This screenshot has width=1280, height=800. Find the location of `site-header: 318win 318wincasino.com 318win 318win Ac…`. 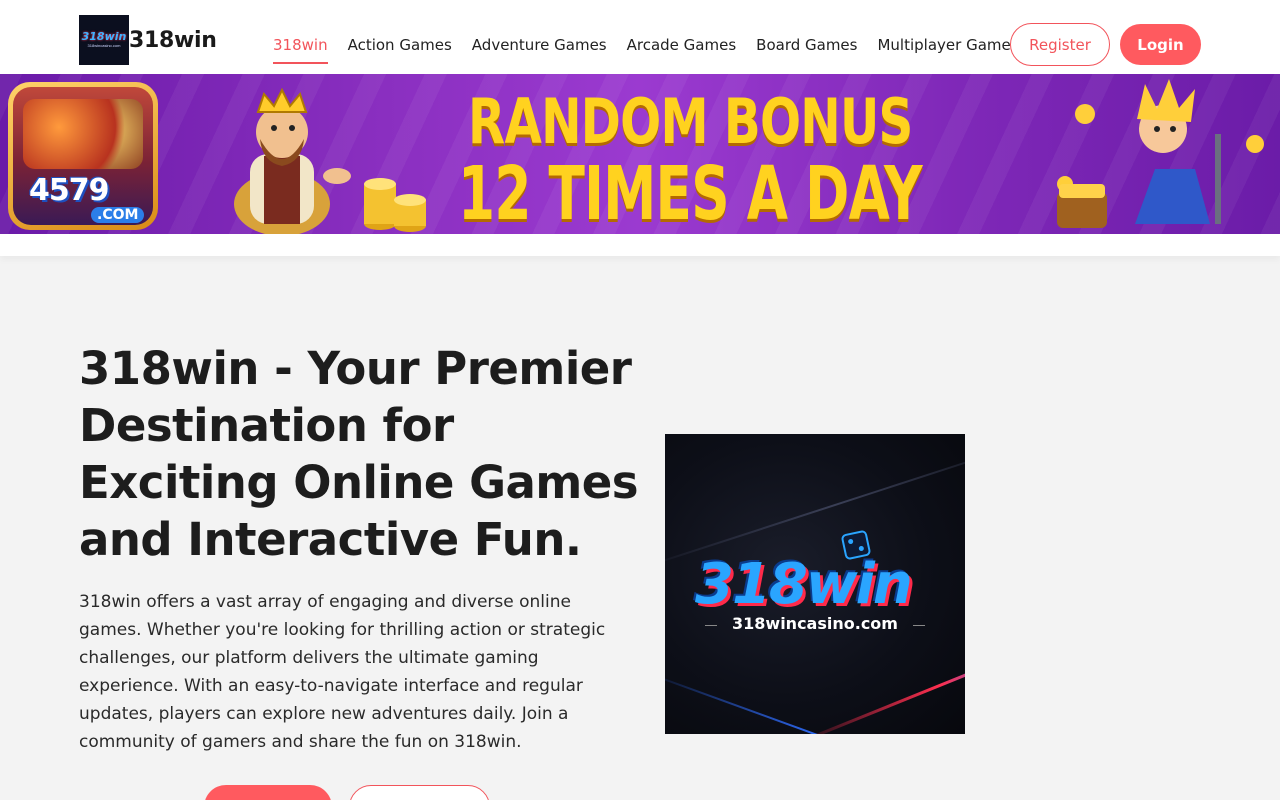

site-header: 318win 318wincasino.com 318win 318win Ac… is located at coordinates (640, 37).